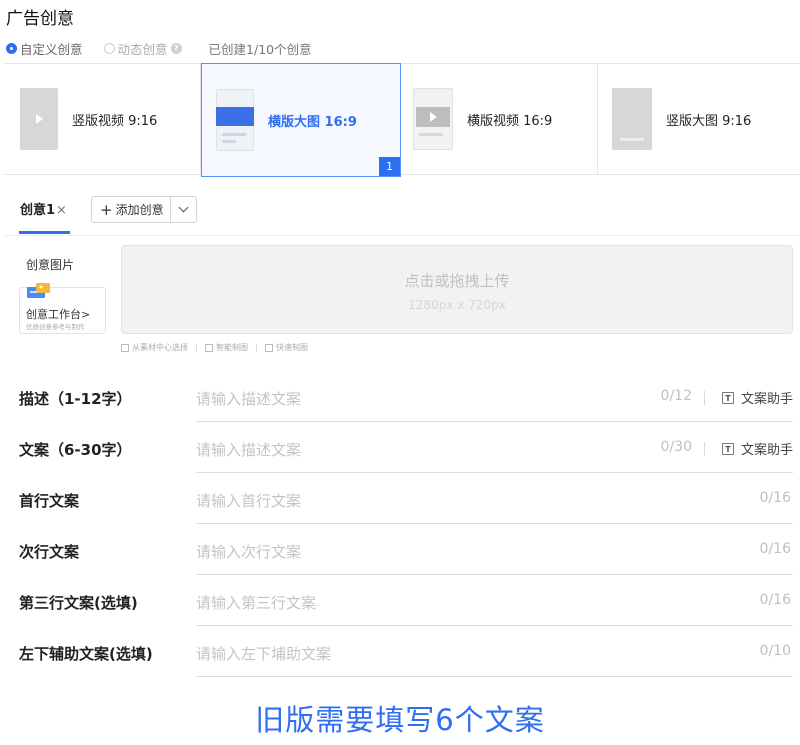 The height and width of the screenshot is (745, 800). I want to click on format-vertical-image: 竖版大图 9:16, so click(699, 119).